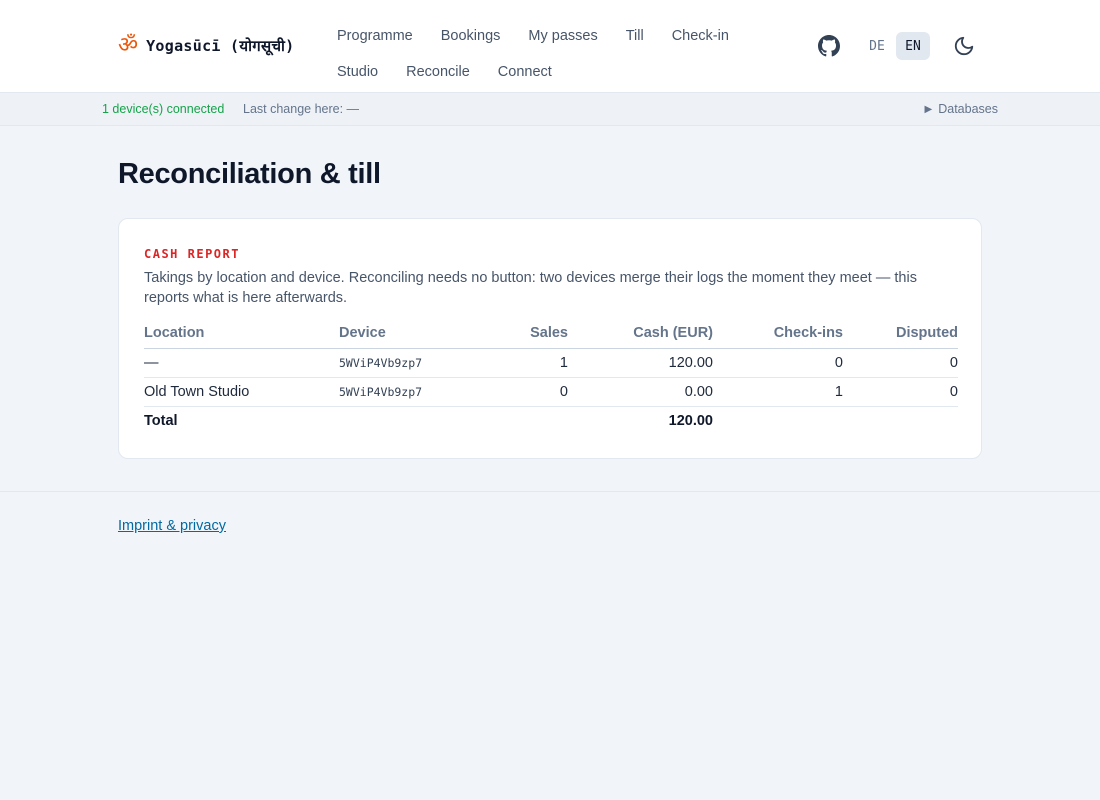 The height and width of the screenshot is (800, 1100). I want to click on total-row: Total 120.00, so click(551, 420).